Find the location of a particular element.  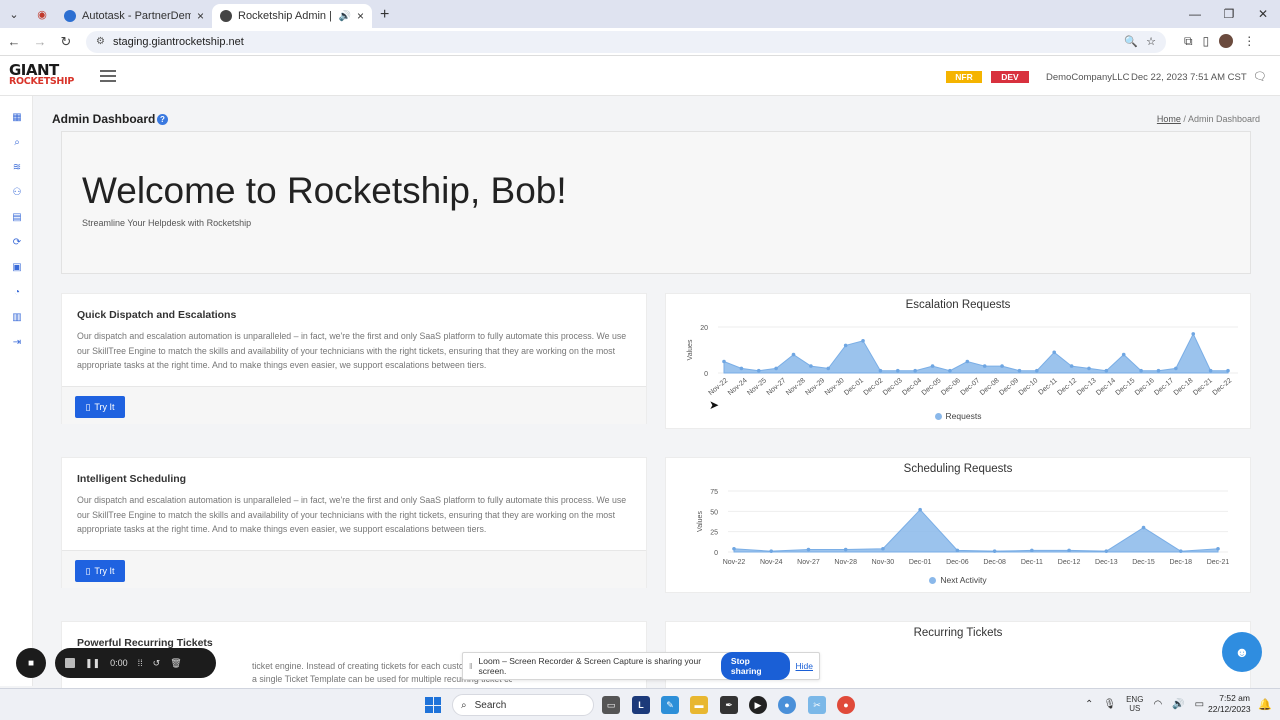

chrome-profile-icon: ● is located at coordinates (787, 705).